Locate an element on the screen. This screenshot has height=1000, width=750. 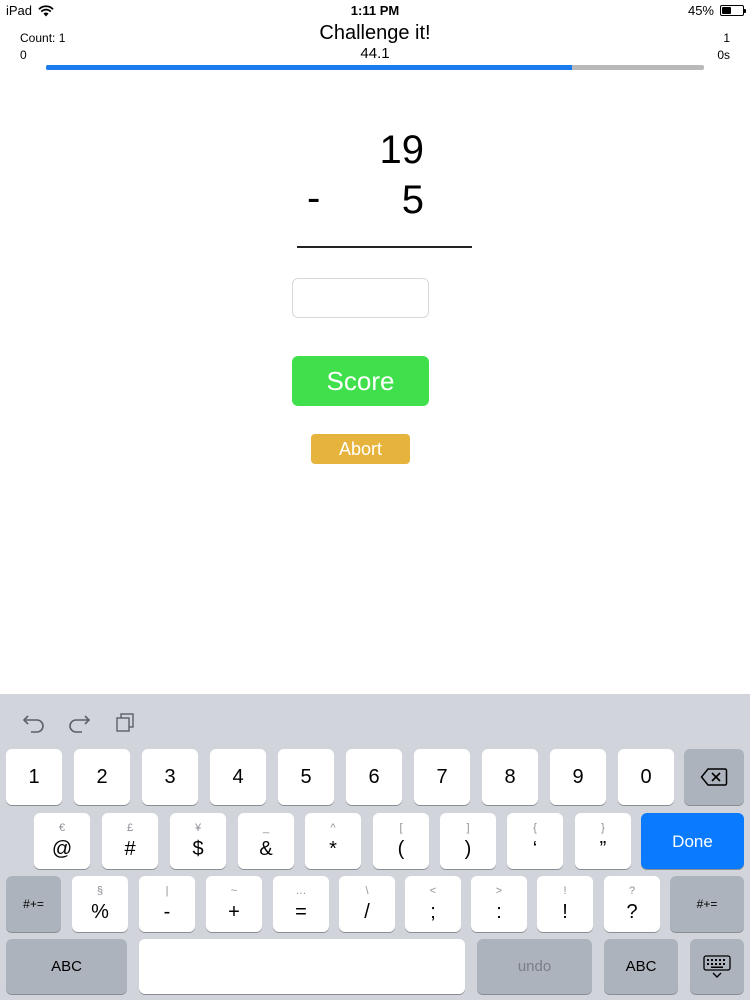
status-bar: iPad 1:11 PM 45% is located at coordinates (375, 11).